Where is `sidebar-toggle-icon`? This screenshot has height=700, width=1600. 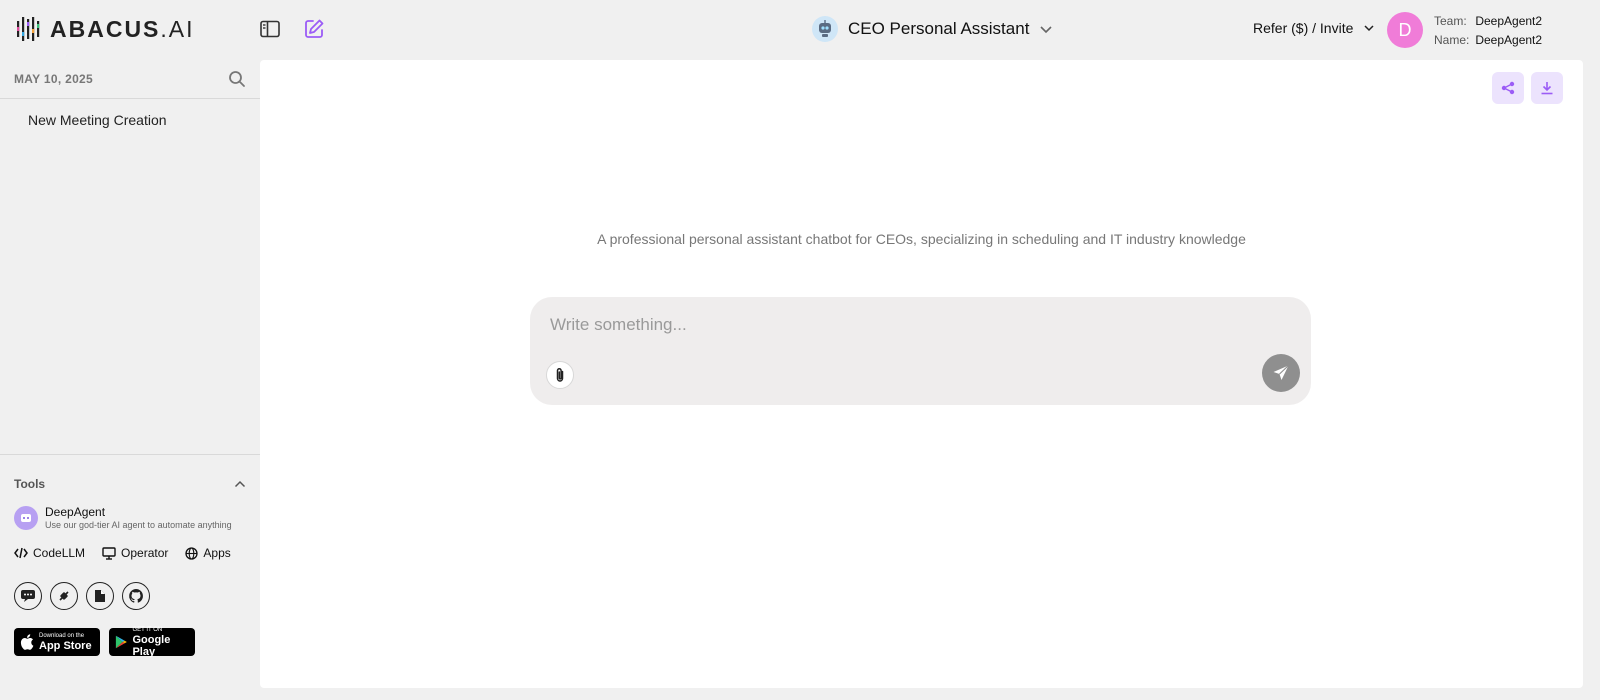 sidebar-toggle-icon is located at coordinates (270, 29).